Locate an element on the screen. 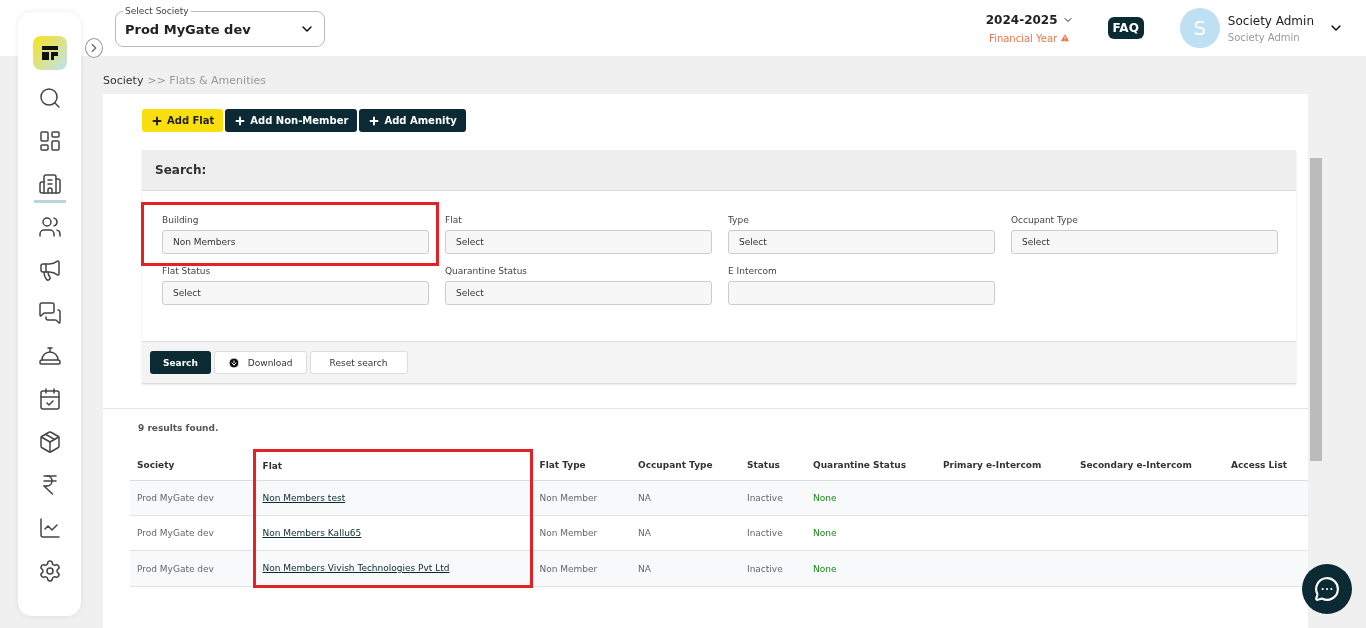 The width and height of the screenshot is (1366, 628). column-header: Society is located at coordinates (192, 465).